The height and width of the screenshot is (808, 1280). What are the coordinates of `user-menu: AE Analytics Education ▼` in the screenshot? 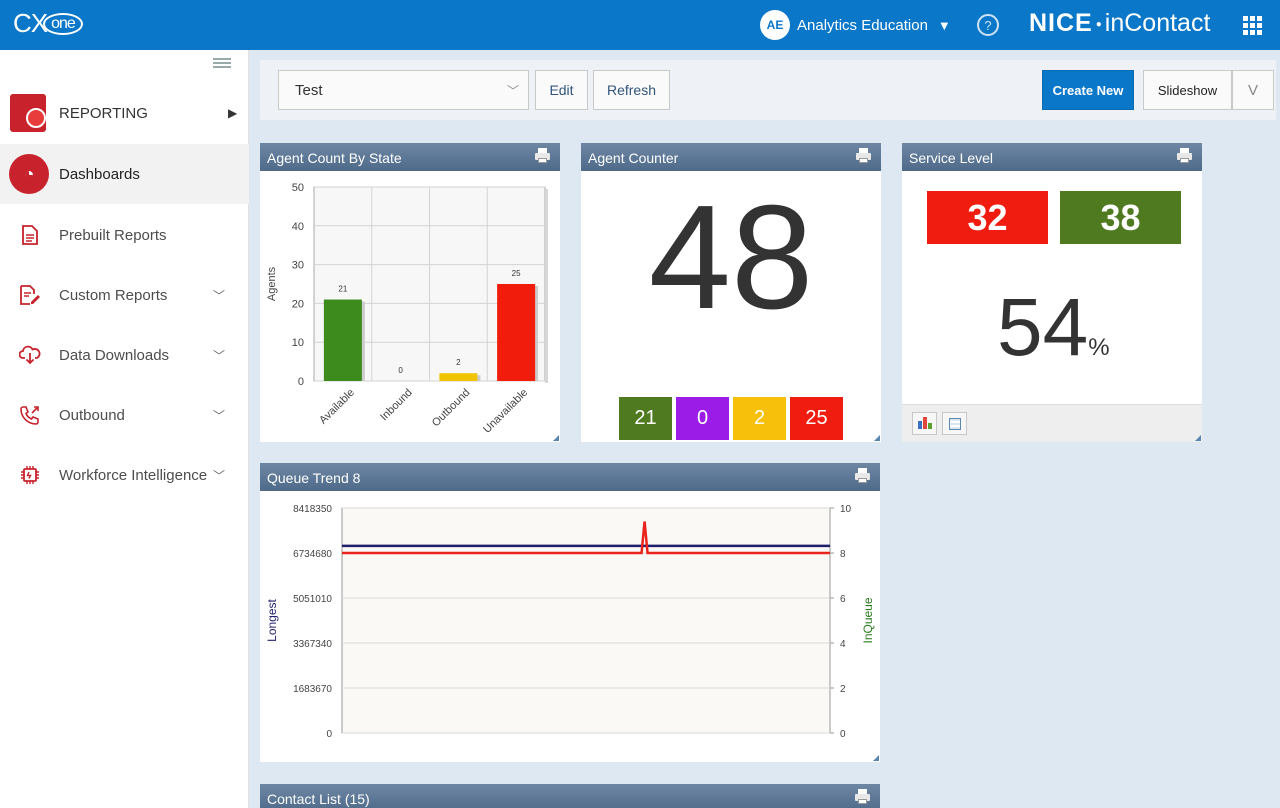 It's located at (855, 25).